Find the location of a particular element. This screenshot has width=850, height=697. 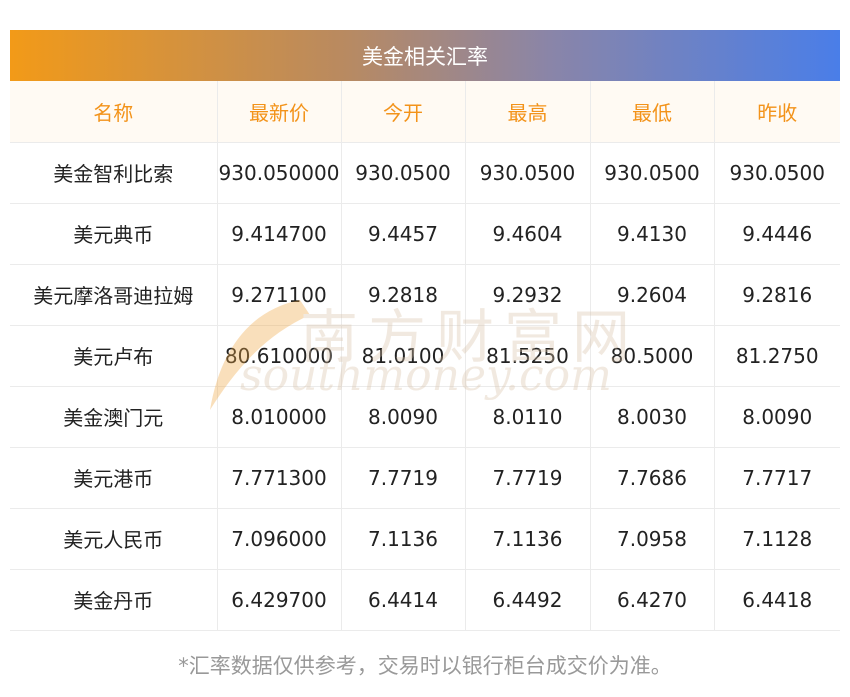

high-price: 6.4492 is located at coordinates (528, 600).